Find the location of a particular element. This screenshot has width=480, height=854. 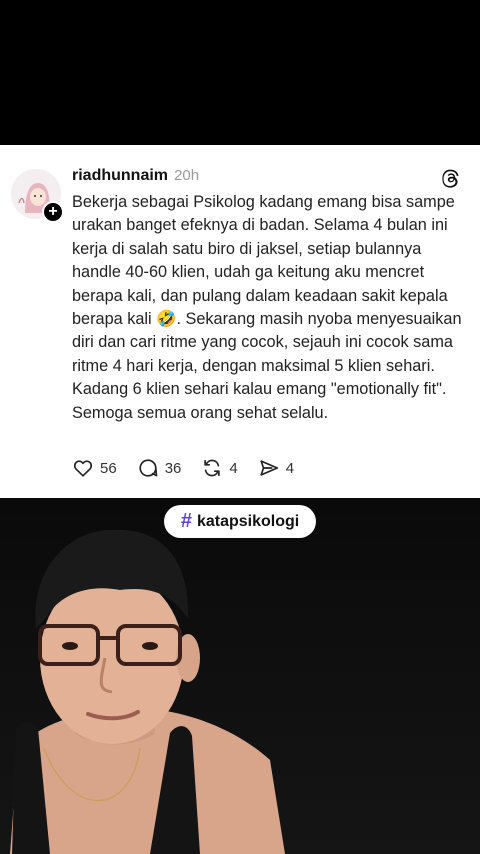

hashtag-text: katapsikologi is located at coordinates (248, 521).